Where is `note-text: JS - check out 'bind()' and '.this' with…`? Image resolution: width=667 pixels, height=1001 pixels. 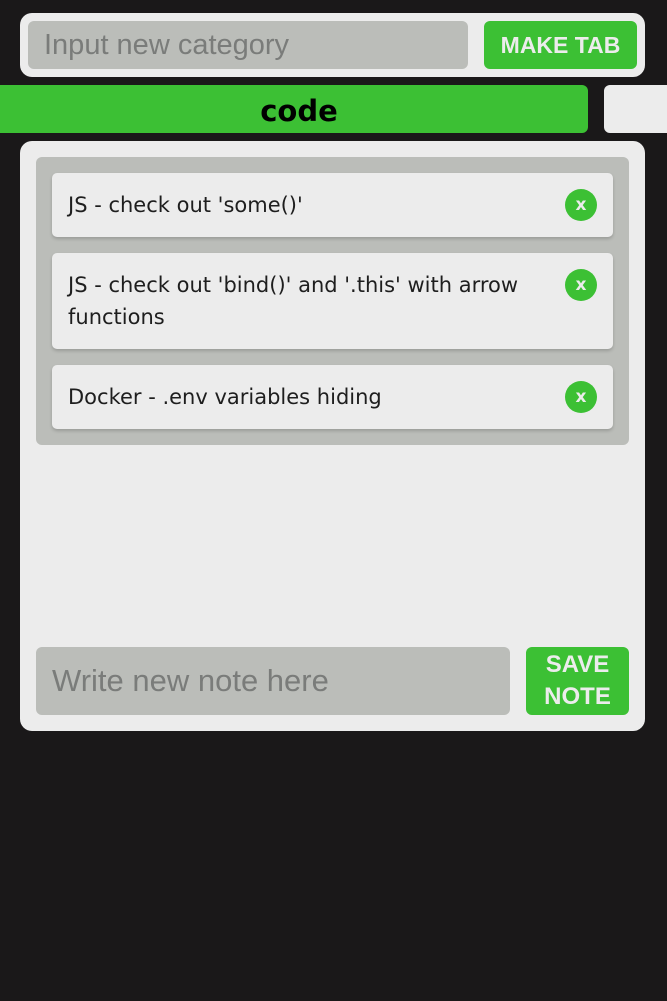
note-text: JS - check out 'bind()' and '.this' with… is located at coordinates (293, 301).